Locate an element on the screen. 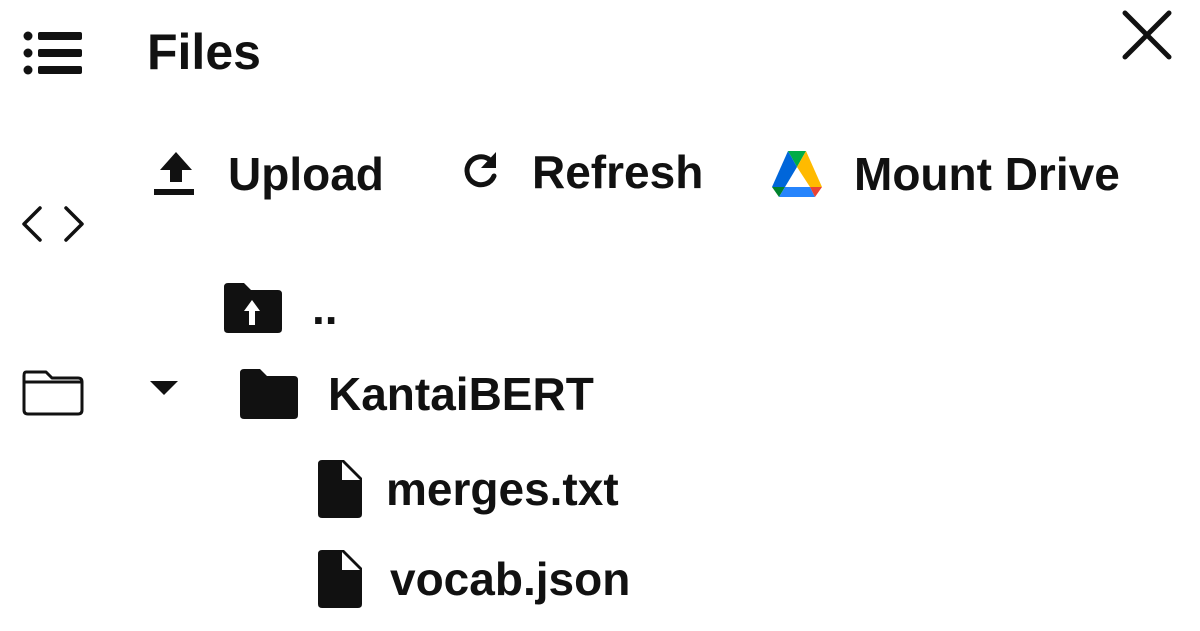 Image resolution: width=1200 pixels, height=631 pixels. folder-up-icon is located at coordinates (253, 308).